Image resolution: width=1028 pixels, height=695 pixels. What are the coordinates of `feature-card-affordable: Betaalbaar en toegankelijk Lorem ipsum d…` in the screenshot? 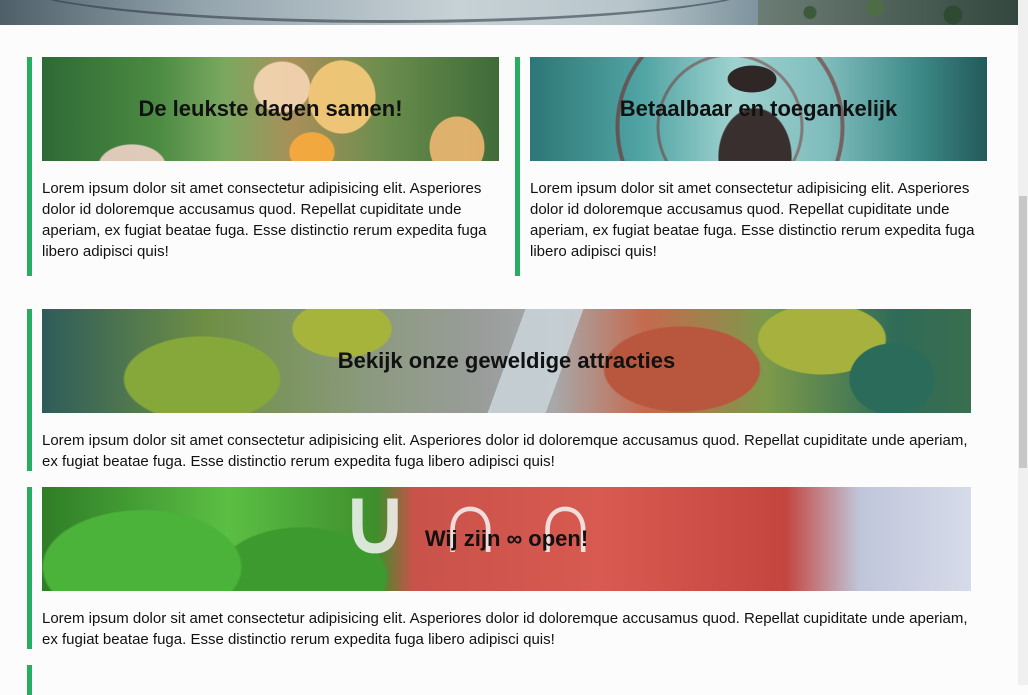 It's located at (753, 166).